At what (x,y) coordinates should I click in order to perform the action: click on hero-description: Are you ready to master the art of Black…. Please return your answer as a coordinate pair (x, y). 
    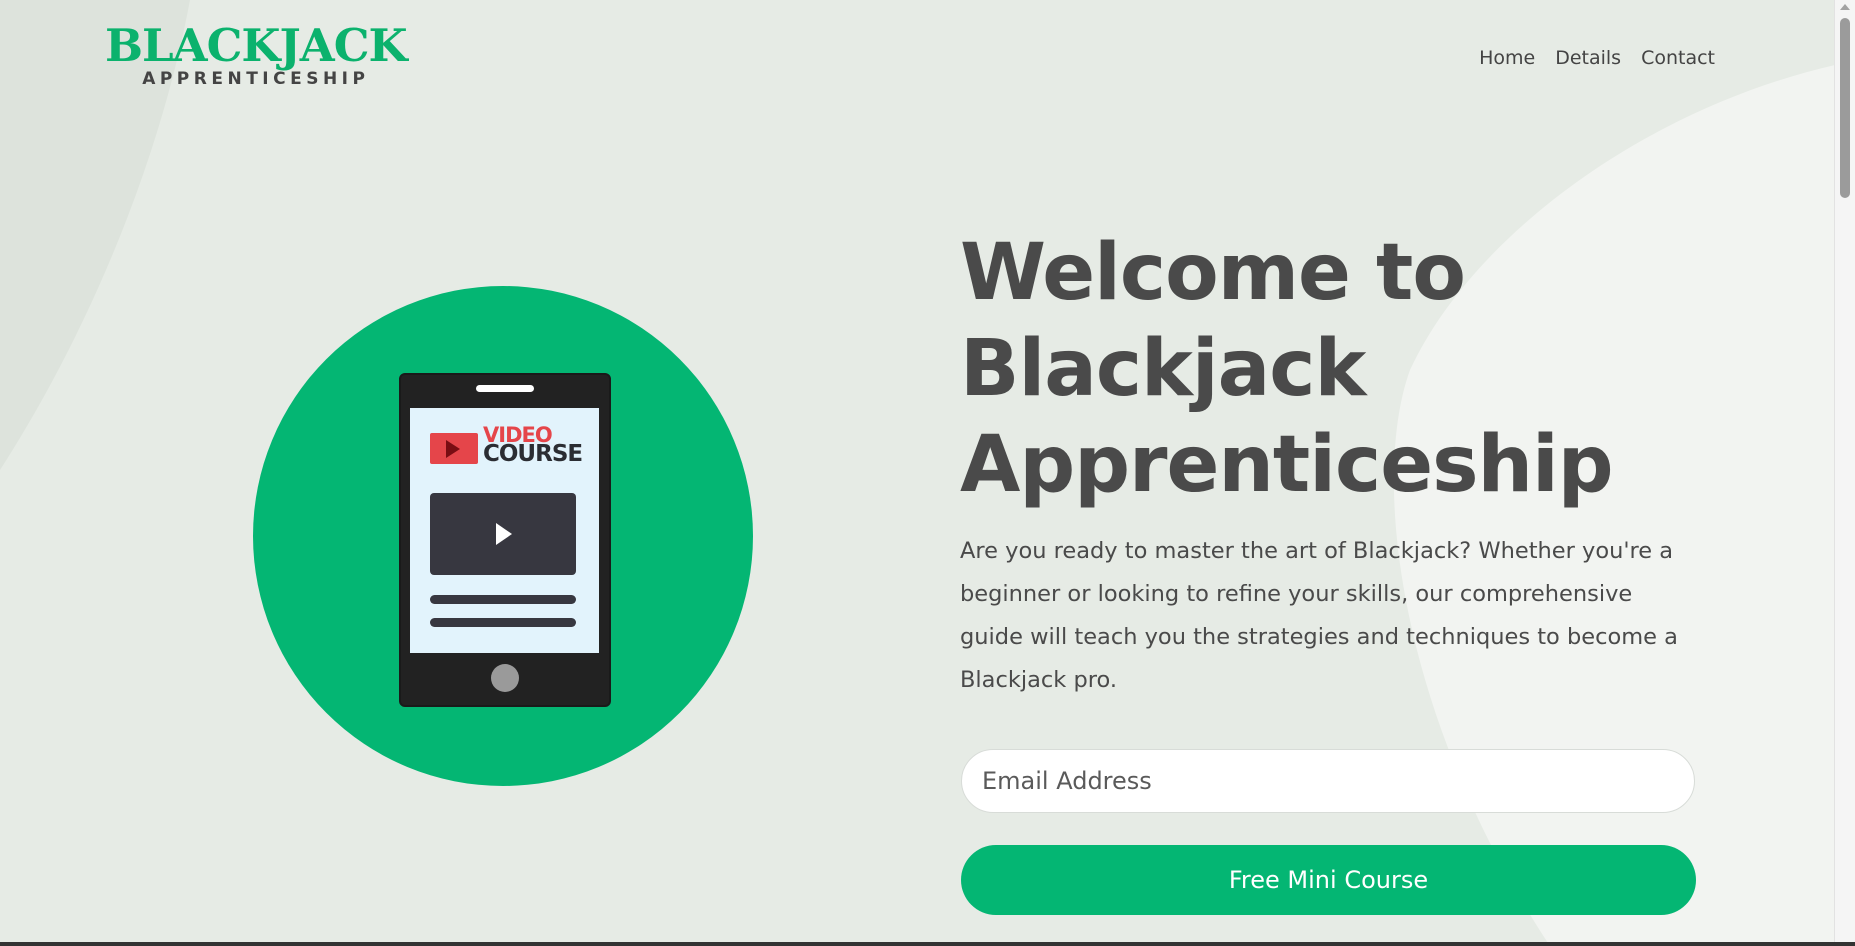
    Looking at the image, I should click on (1319, 615).